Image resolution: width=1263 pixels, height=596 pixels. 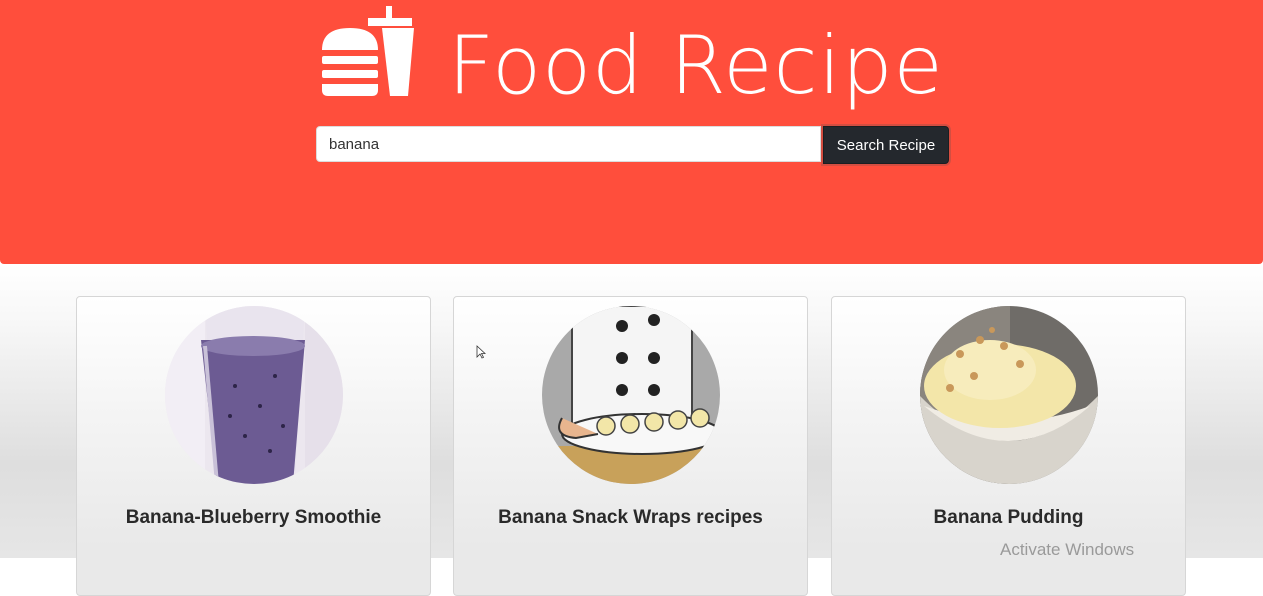 What do you see at coordinates (1008, 518) in the screenshot?
I see `recipe-title: Banana Pudding` at bounding box center [1008, 518].